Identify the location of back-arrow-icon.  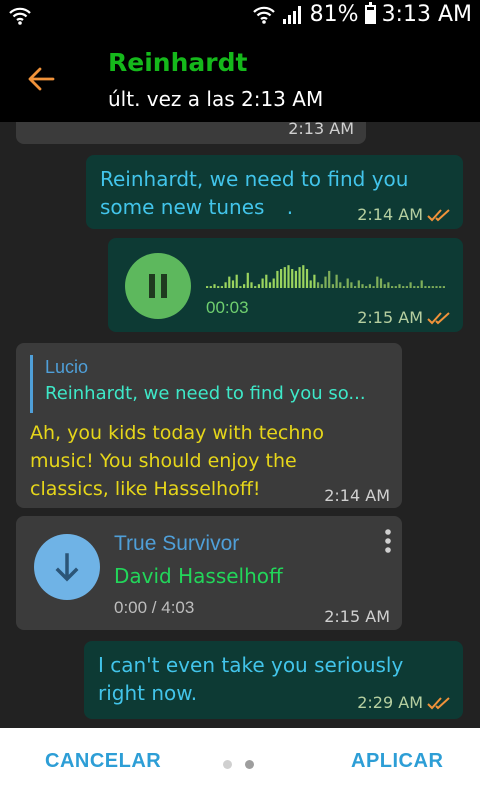
(41, 79).